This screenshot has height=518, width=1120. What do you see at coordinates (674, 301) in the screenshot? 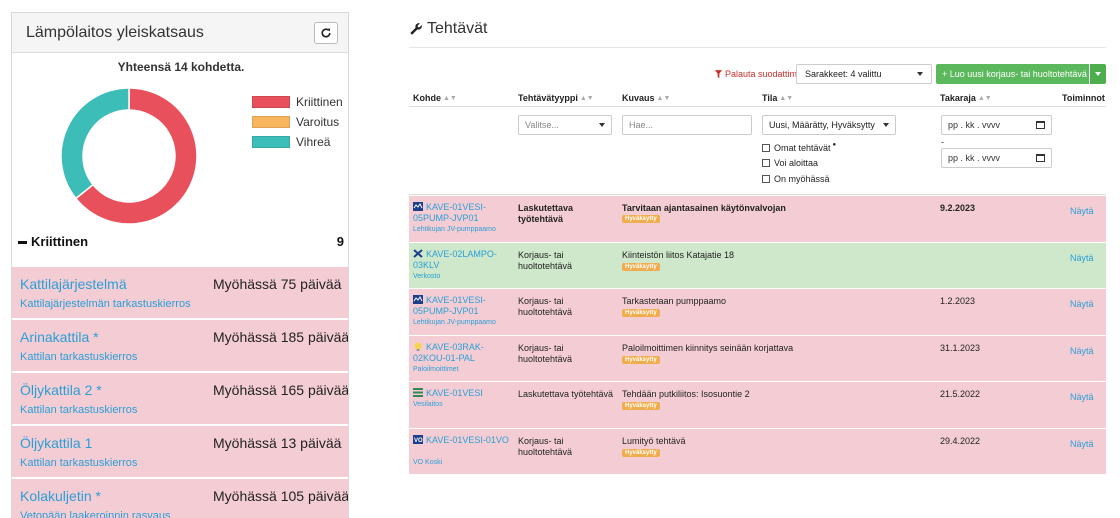
I see `task-description: Tarkastetaan pumppaamo` at bounding box center [674, 301].